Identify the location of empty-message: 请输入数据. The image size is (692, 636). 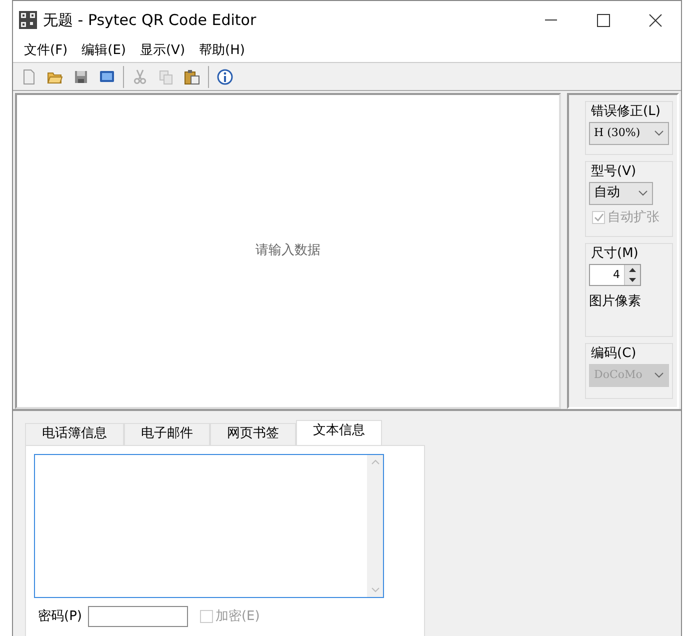
(288, 251).